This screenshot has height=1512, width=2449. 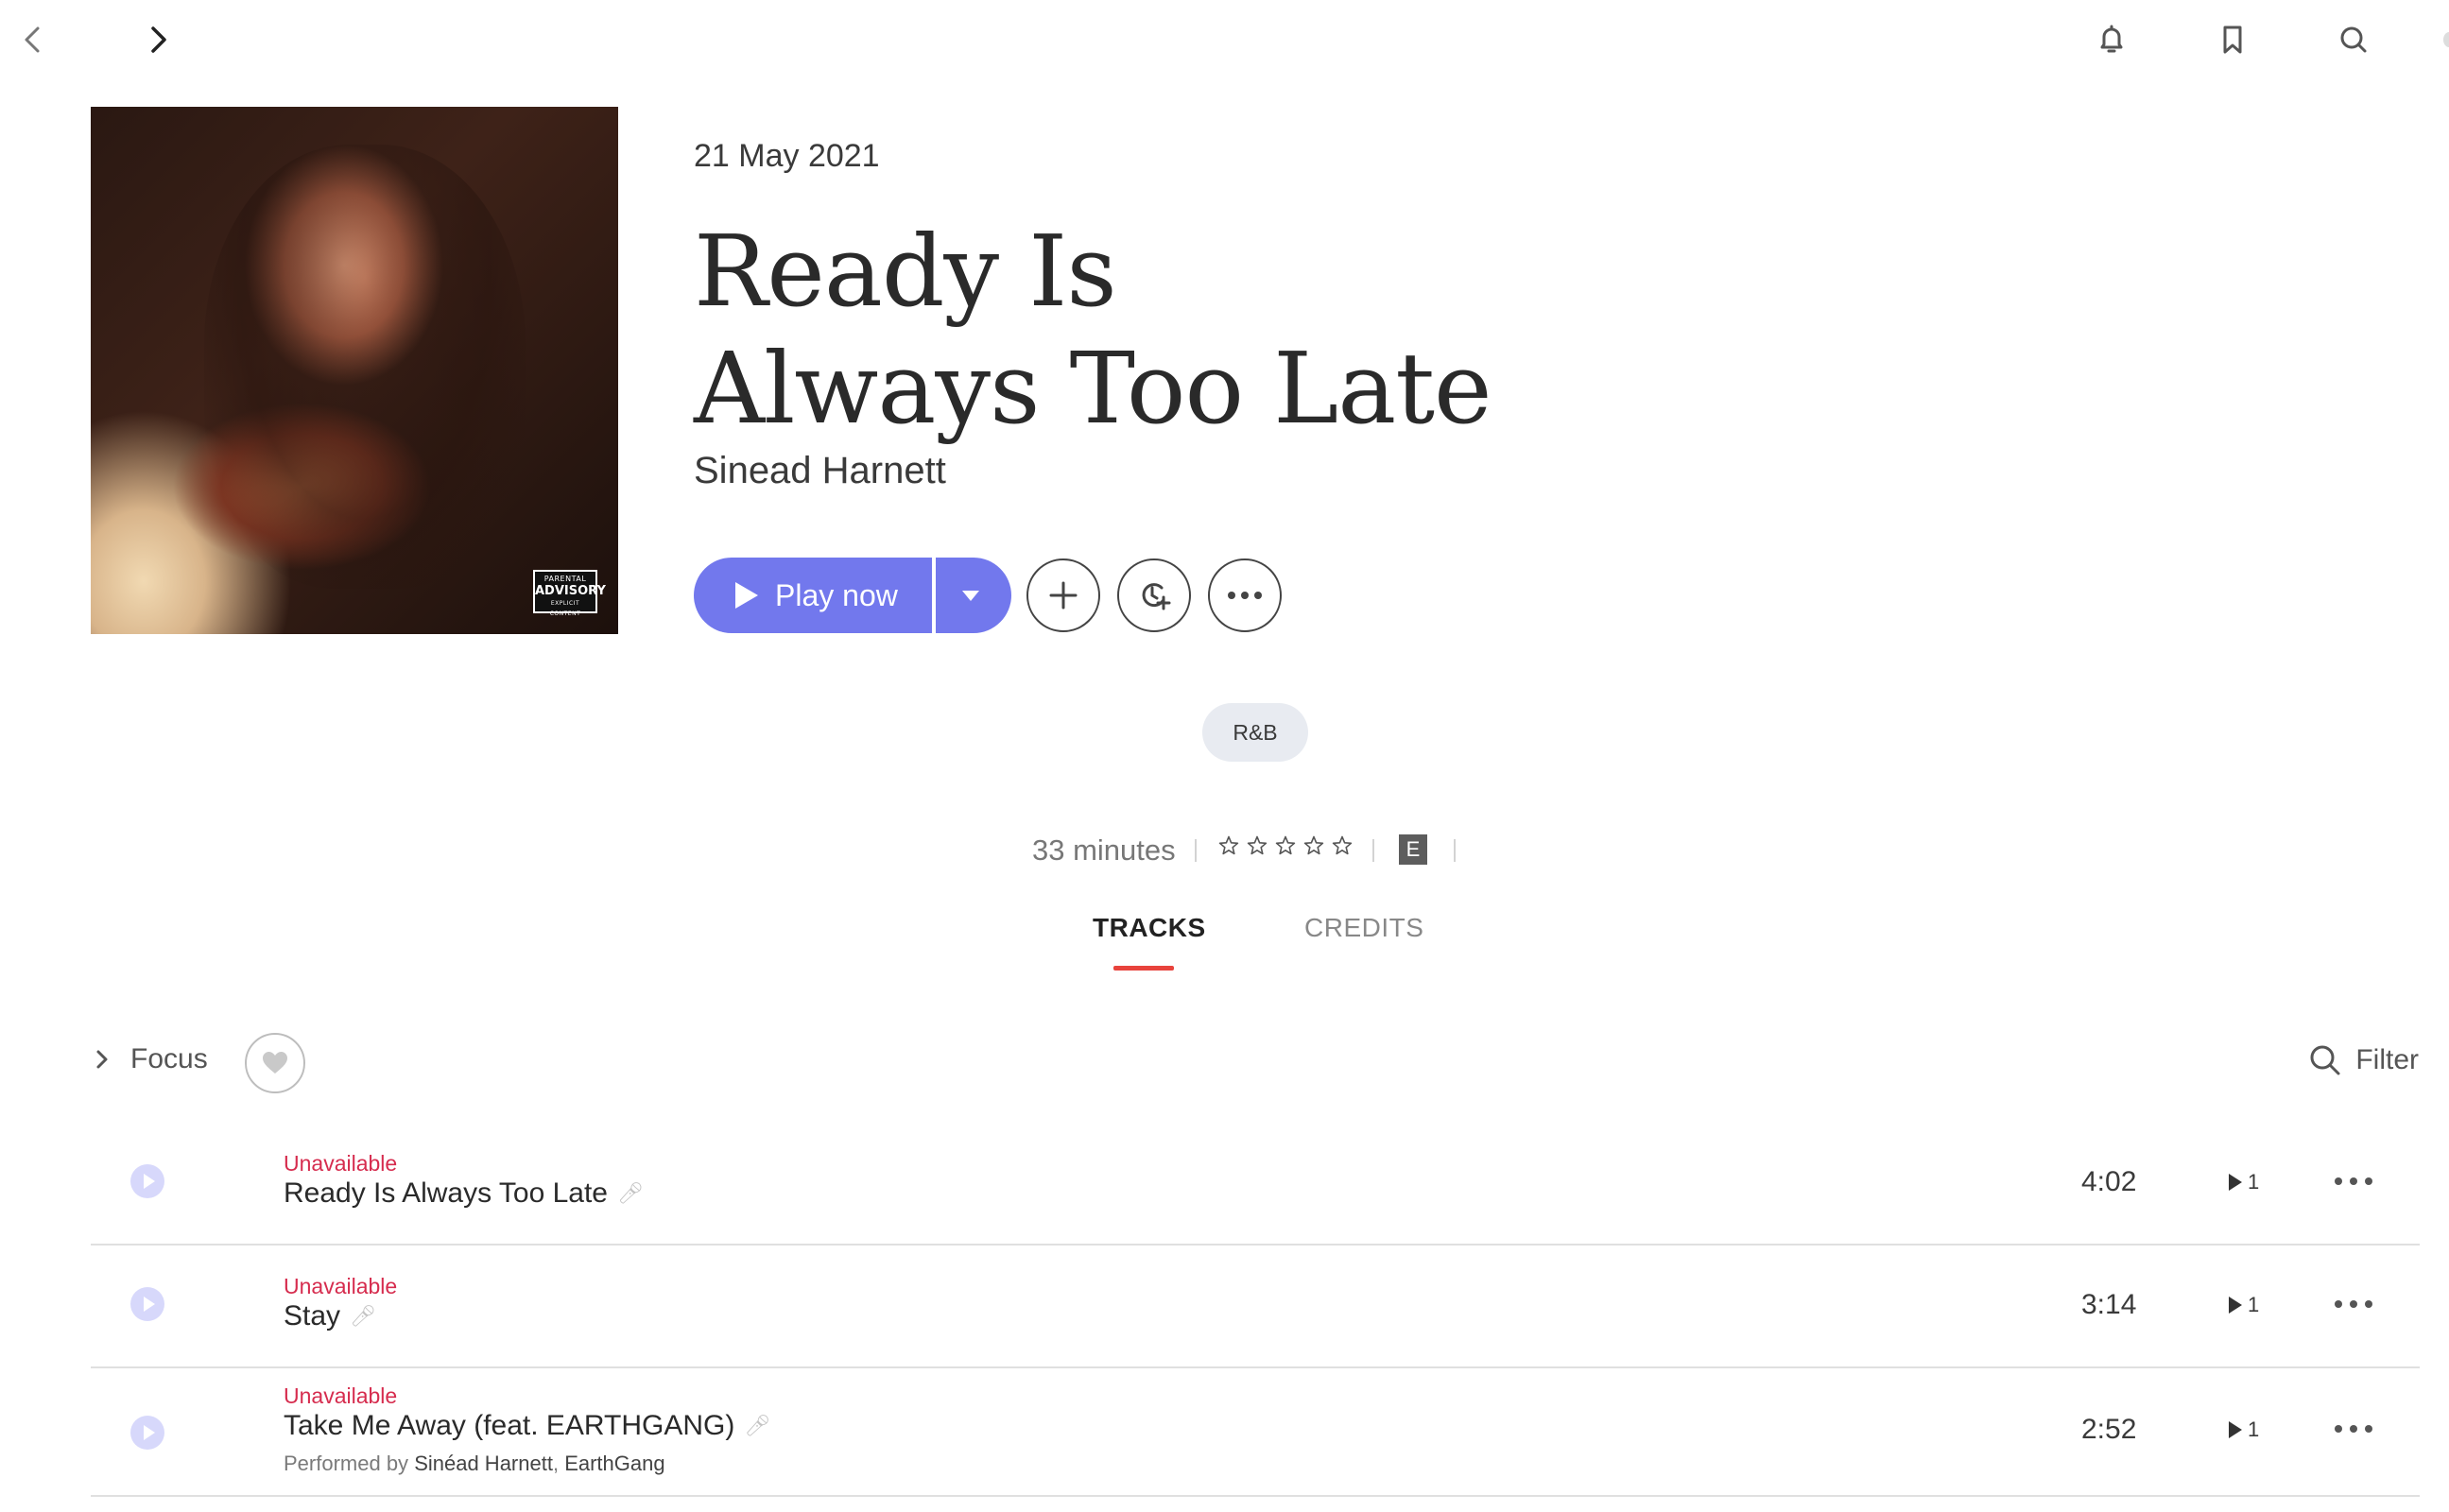 I want to click on add-to-queue-button, so click(x=1154, y=595).